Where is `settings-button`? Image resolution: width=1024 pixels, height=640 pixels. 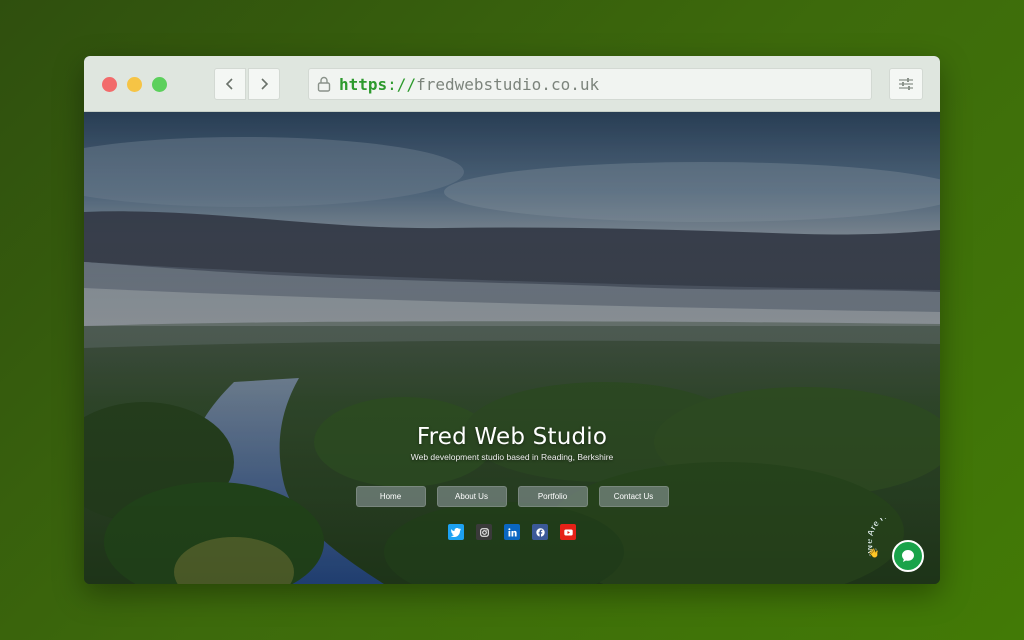
settings-button is located at coordinates (906, 84).